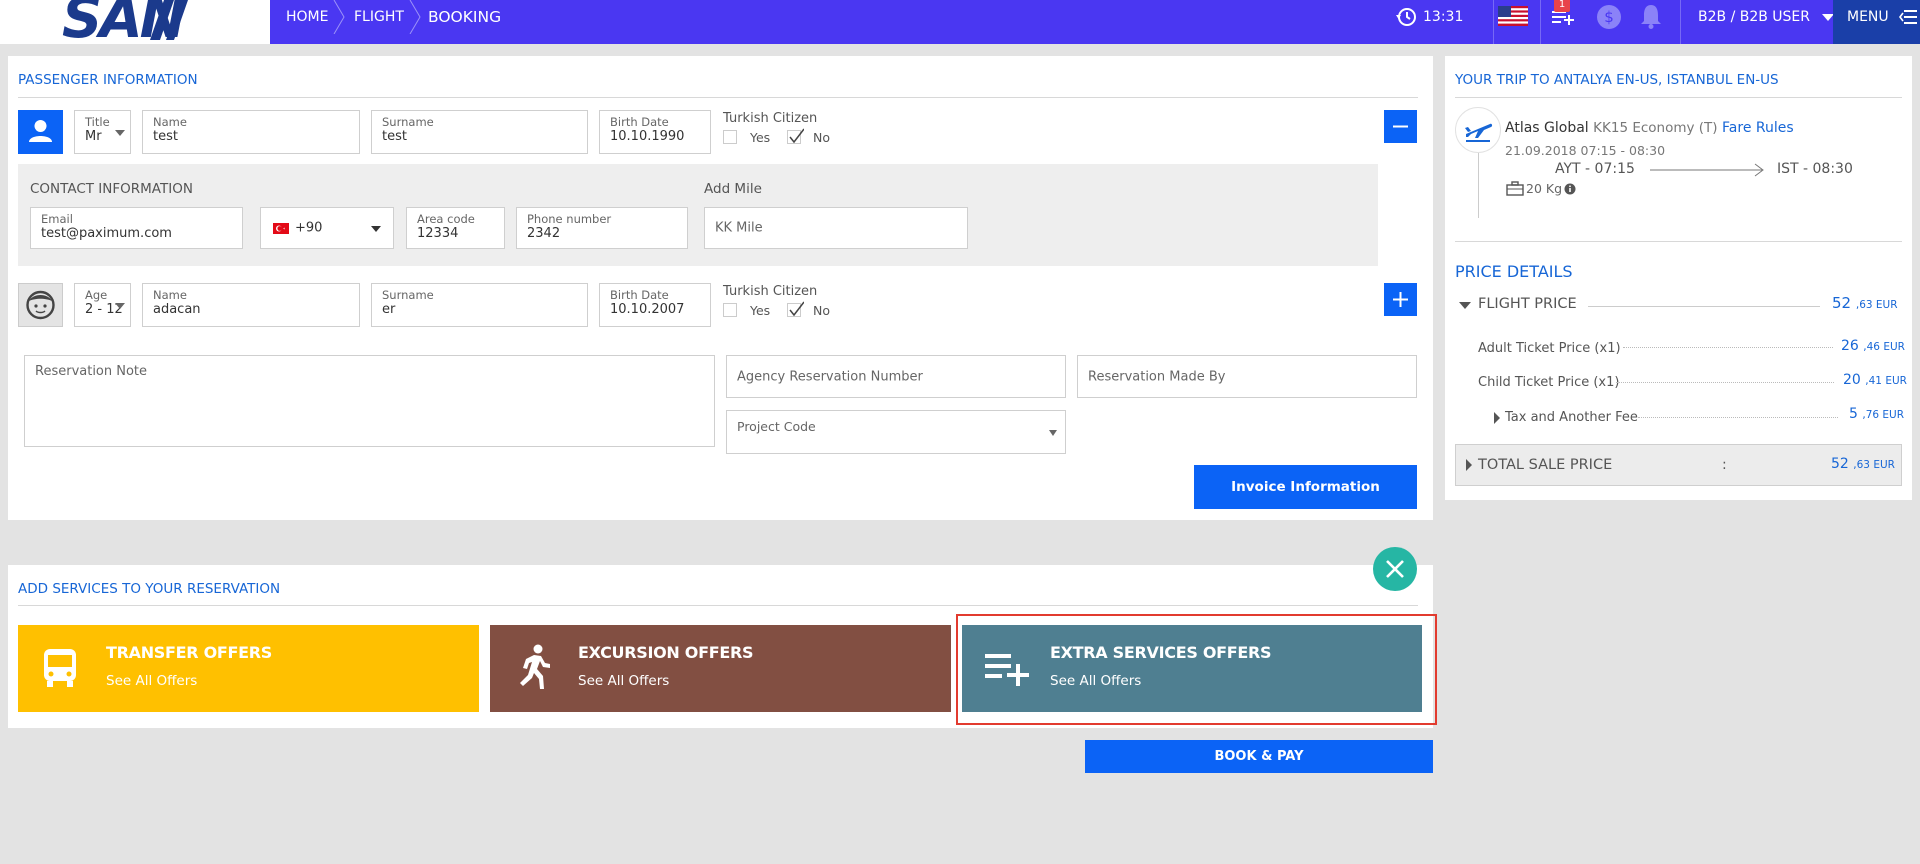 This screenshot has height=864, width=1920. I want to click on services-section-title: ADD SERVICES TO YOUR RESERVATION, so click(149, 589).